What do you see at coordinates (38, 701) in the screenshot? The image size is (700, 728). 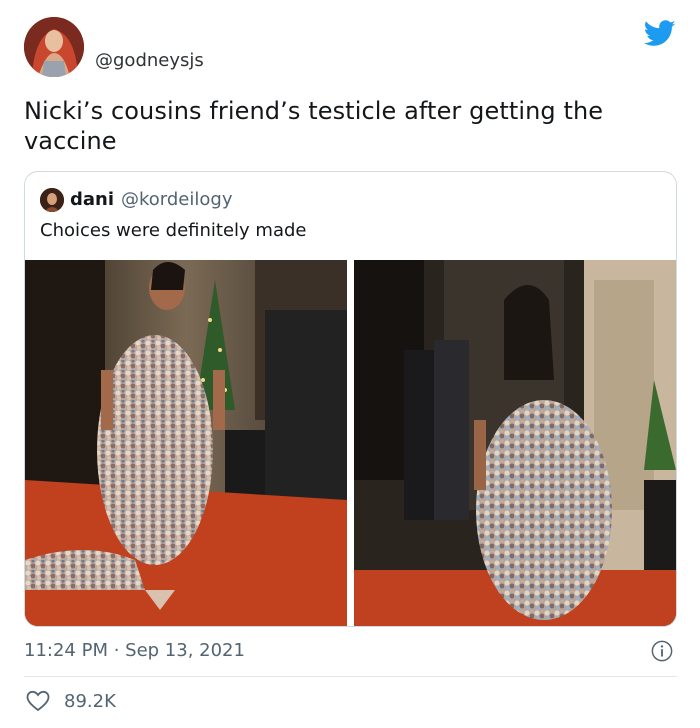 I see `heart-icon` at bounding box center [38, 701].